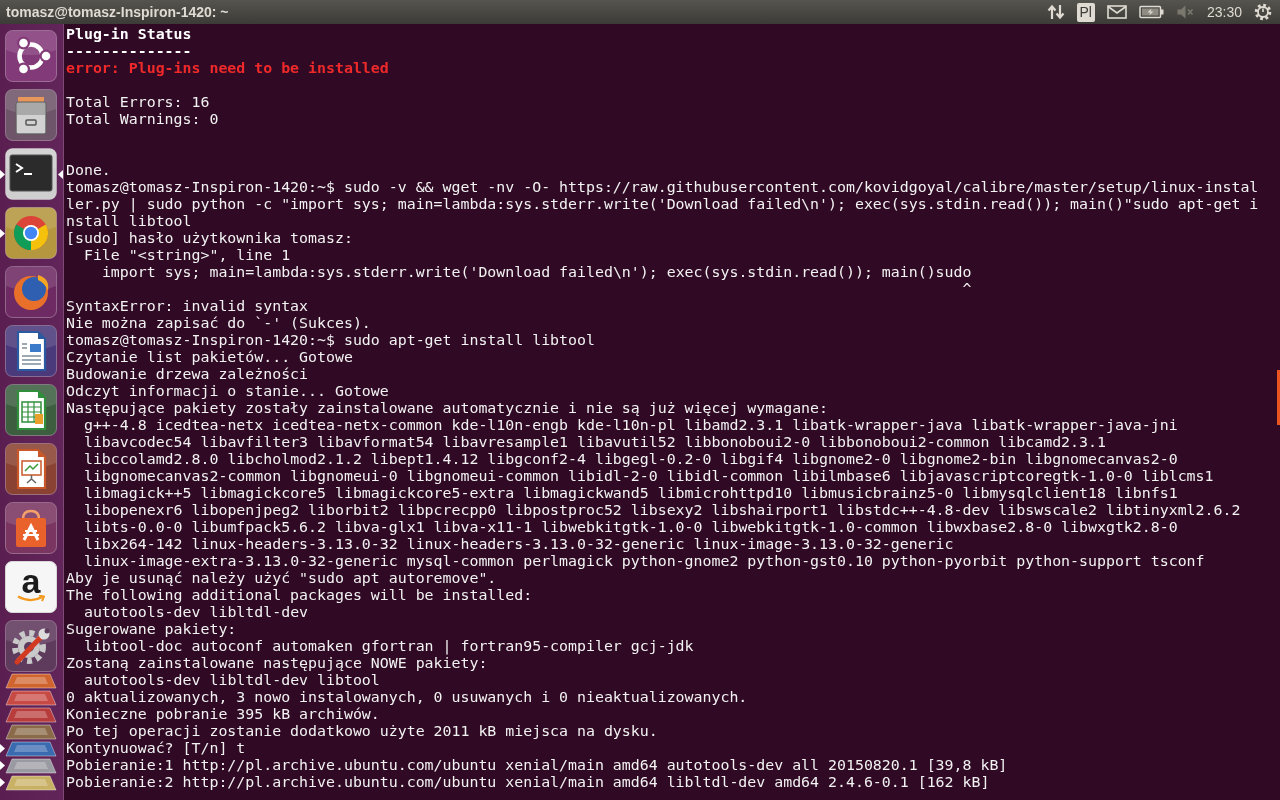 This screenshot has height=800, width=1280. What do you see at coordinates (447, 408) in the screenshot?
I see `terminal-line: Następujące pakiety zostały zainstalowane automatycznie i nie są już więcej wymagane:` at bounding box center [447, 408].